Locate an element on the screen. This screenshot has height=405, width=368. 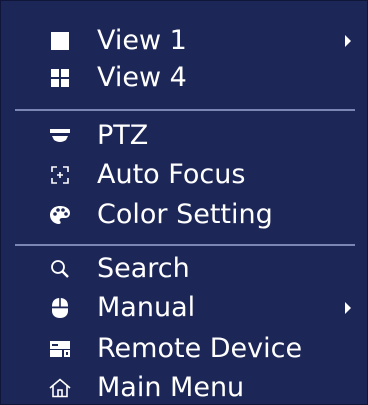
menu-item-label: View 1 is located at coordinates (142, 40).